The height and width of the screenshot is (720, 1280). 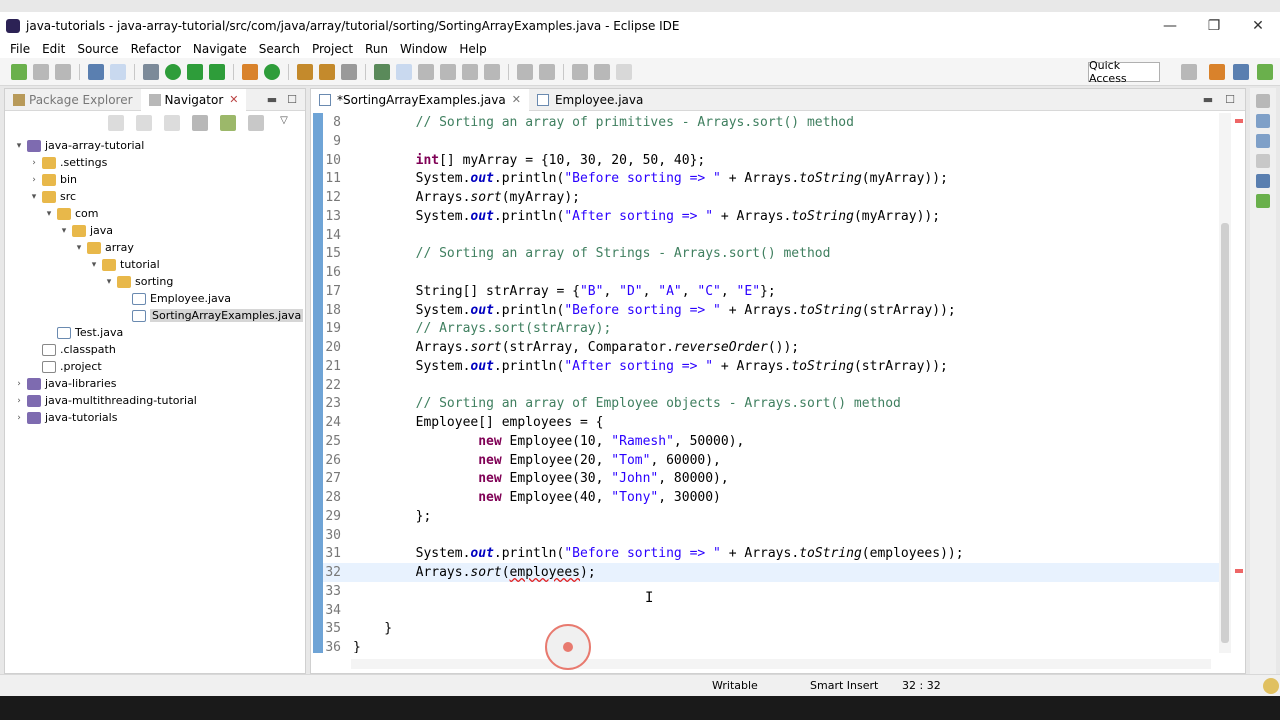 I want to click on menu-edit: Edit, so click(x=53, y=49).